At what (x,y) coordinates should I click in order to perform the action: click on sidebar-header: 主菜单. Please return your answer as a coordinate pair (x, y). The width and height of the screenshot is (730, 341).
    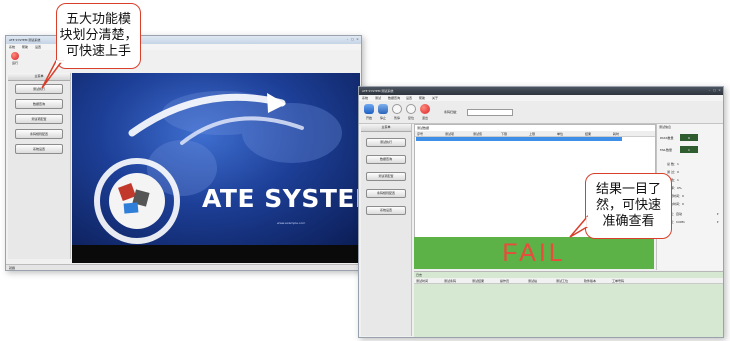
    Looking at the image, I should click on (386, 128).